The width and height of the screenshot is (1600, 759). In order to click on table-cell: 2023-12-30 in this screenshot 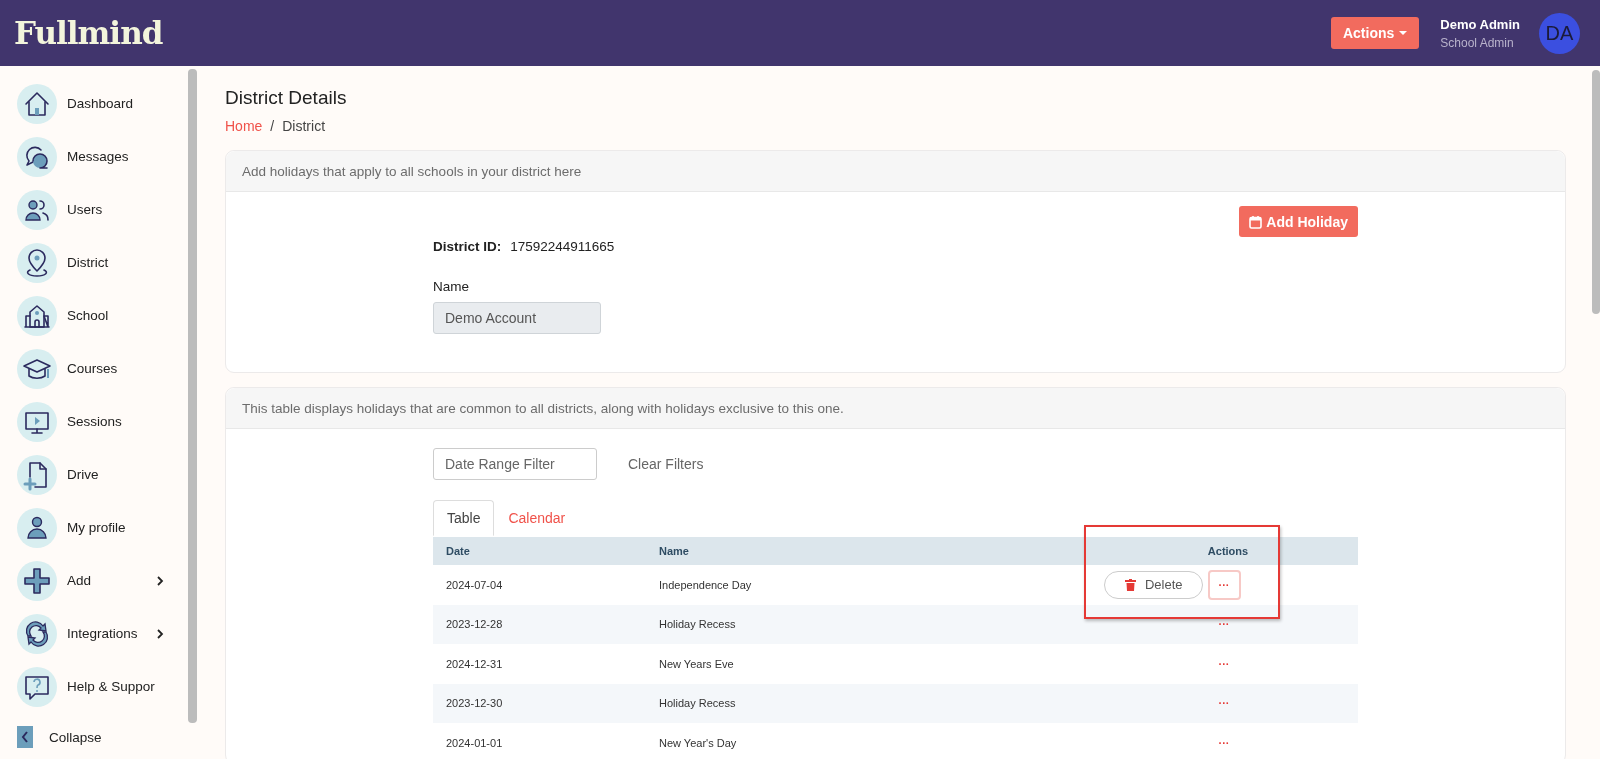, I will do `click(539, 703)`.